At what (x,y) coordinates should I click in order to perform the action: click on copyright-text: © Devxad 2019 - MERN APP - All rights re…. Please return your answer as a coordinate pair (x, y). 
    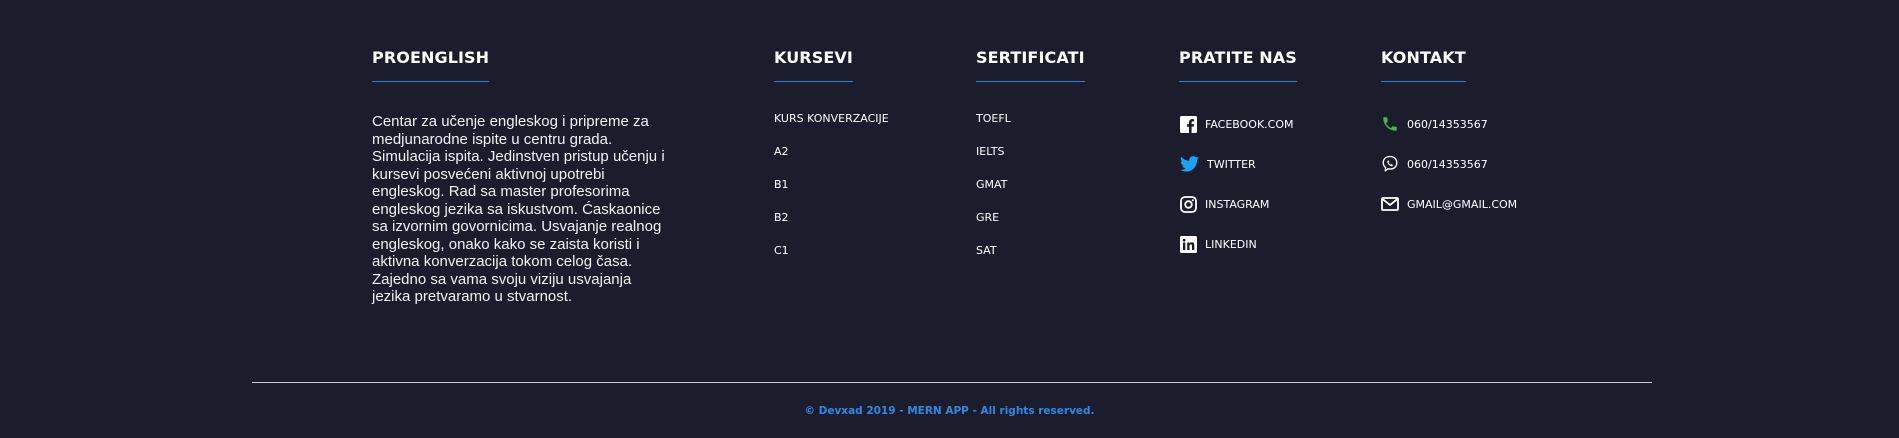
    Looking at the image, I should click on (949, 411).